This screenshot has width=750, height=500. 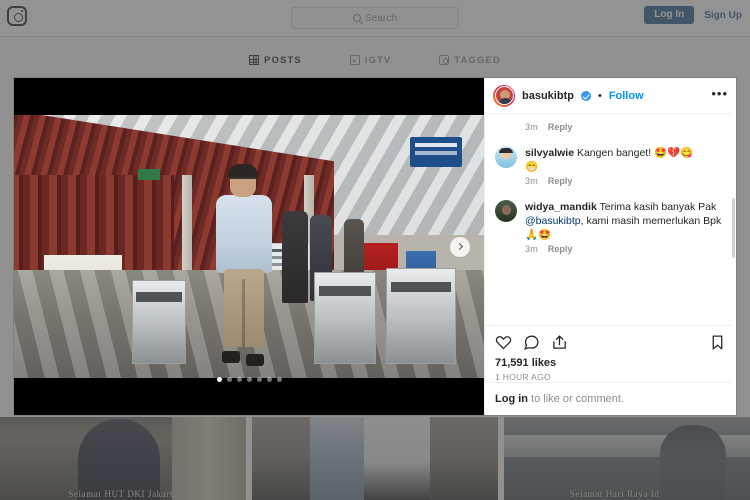 What do you see at coordinates (532, 167) in the screenshot?
I see `comment-emoji: 😁` at bounding box center [532, 167].